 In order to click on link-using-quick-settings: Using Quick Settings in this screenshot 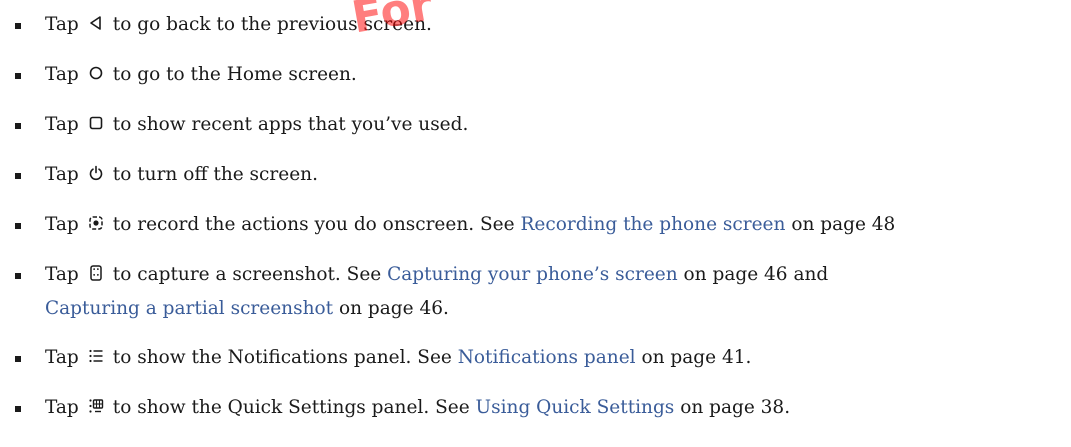, I will do `click(575, 407)`.